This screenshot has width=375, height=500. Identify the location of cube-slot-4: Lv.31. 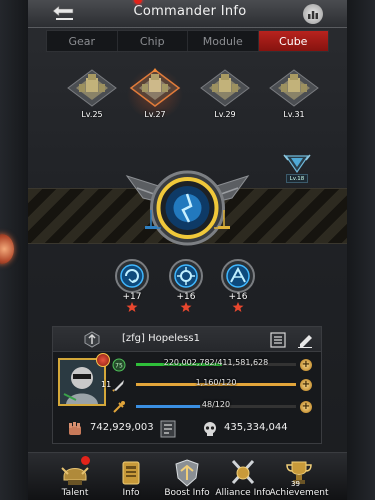
(294, 94).